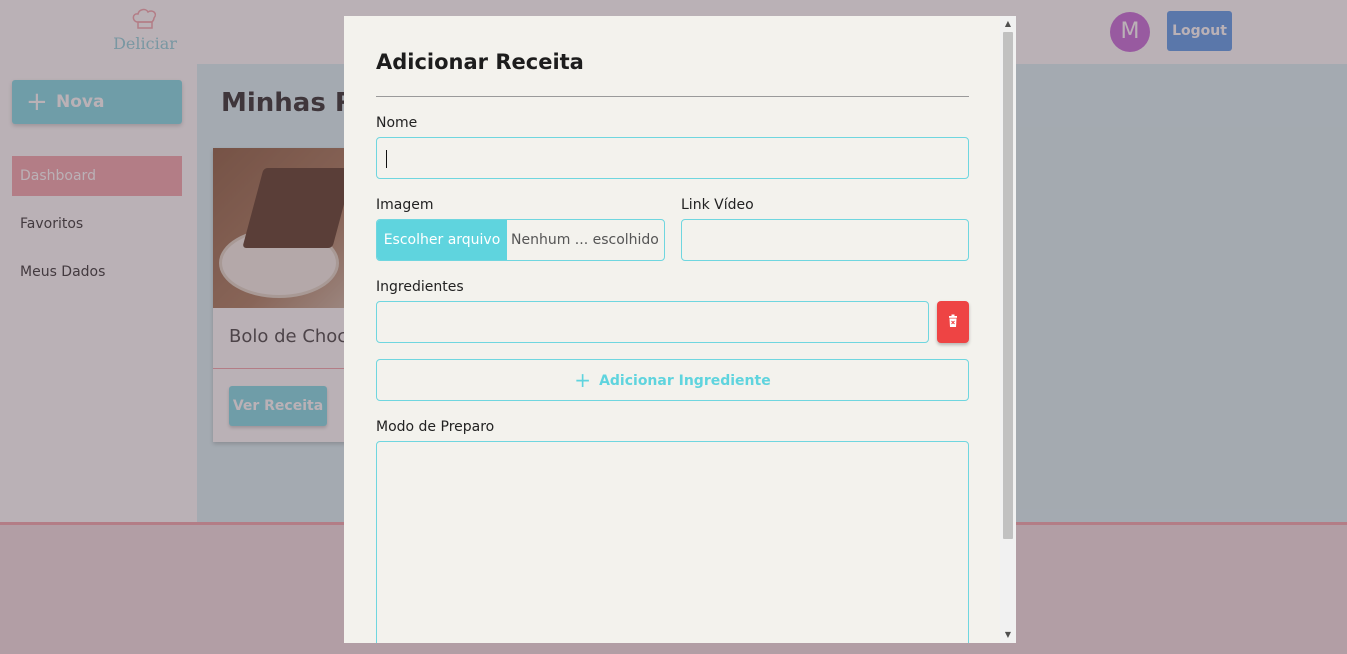 The height and width of the screenshot is (654, 1347). I want to click on ingredients-label: Ingredientes, so click(420, 287).